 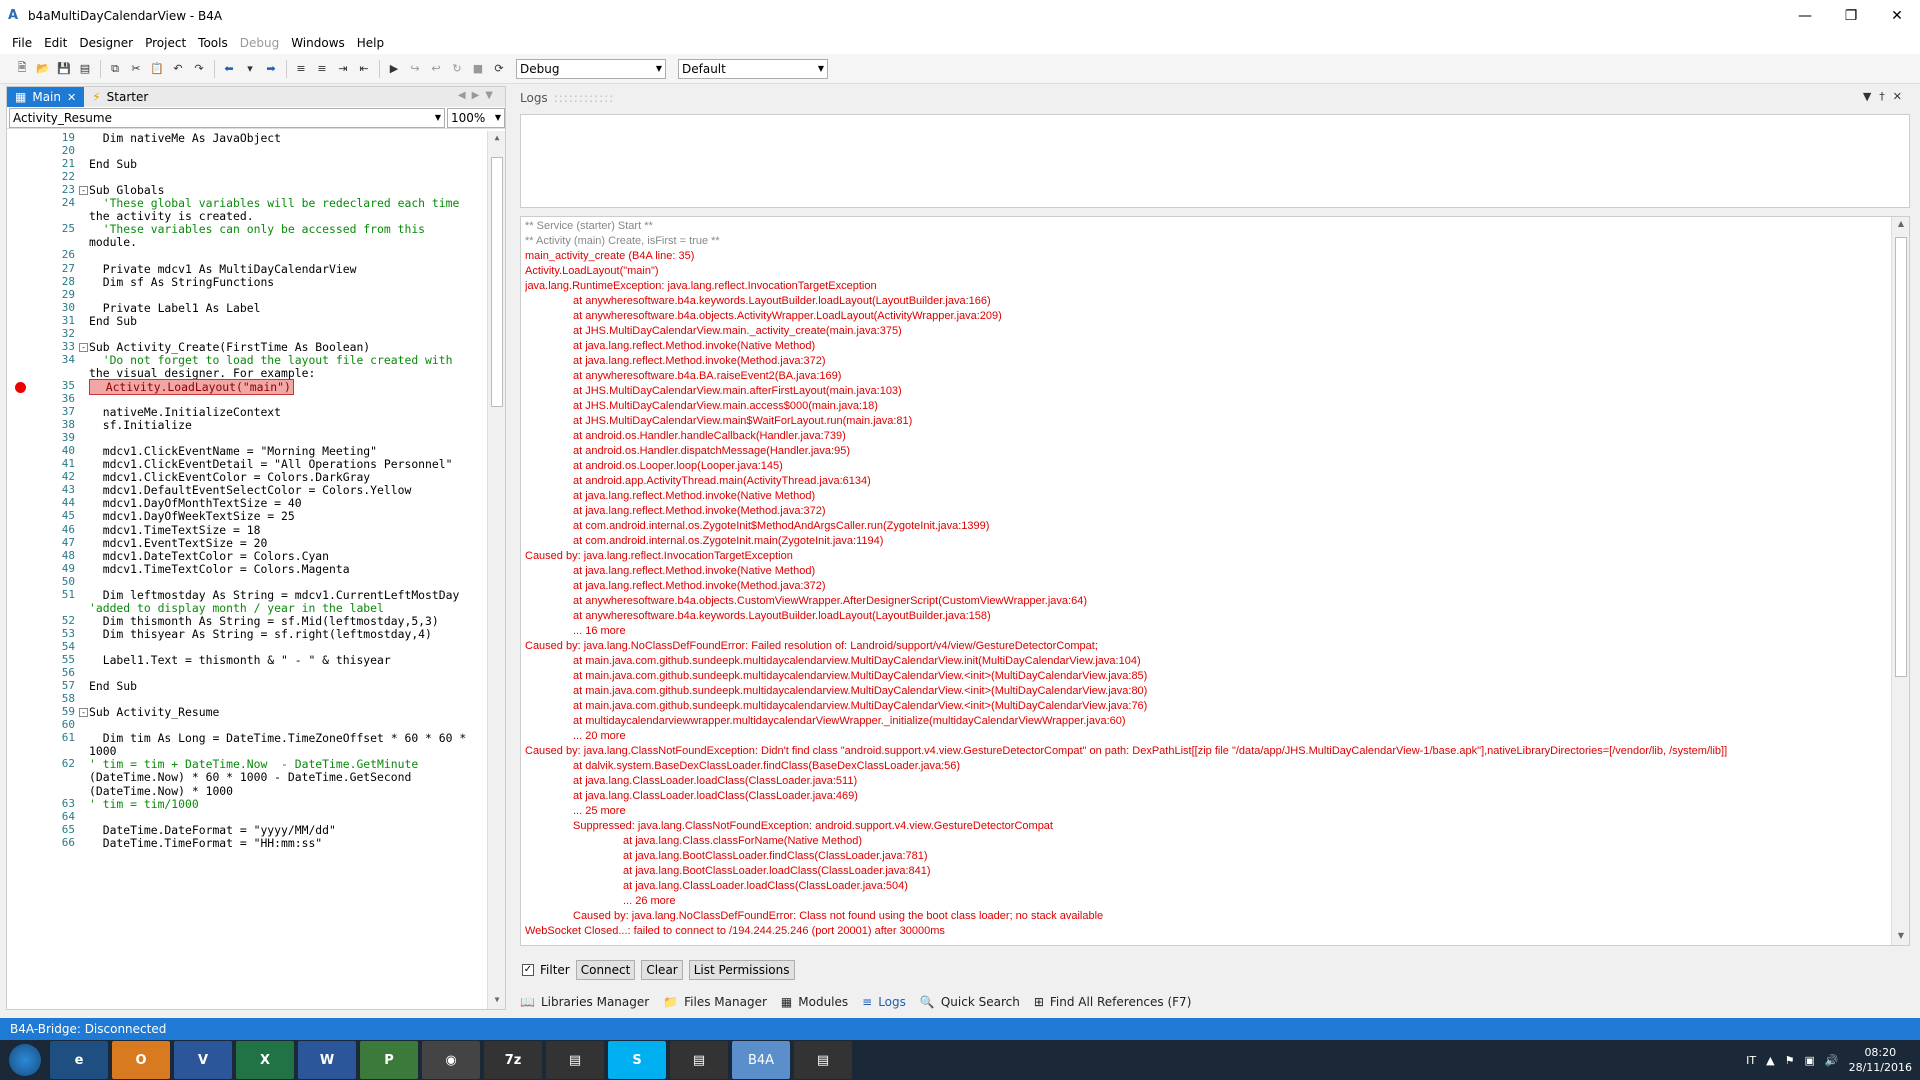 I want to click on clear-button: Clear, so click(x=662, y=970).